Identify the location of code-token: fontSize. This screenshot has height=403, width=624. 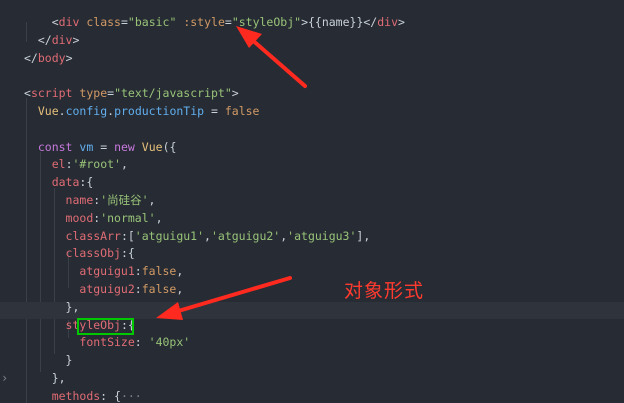
(107, 342).